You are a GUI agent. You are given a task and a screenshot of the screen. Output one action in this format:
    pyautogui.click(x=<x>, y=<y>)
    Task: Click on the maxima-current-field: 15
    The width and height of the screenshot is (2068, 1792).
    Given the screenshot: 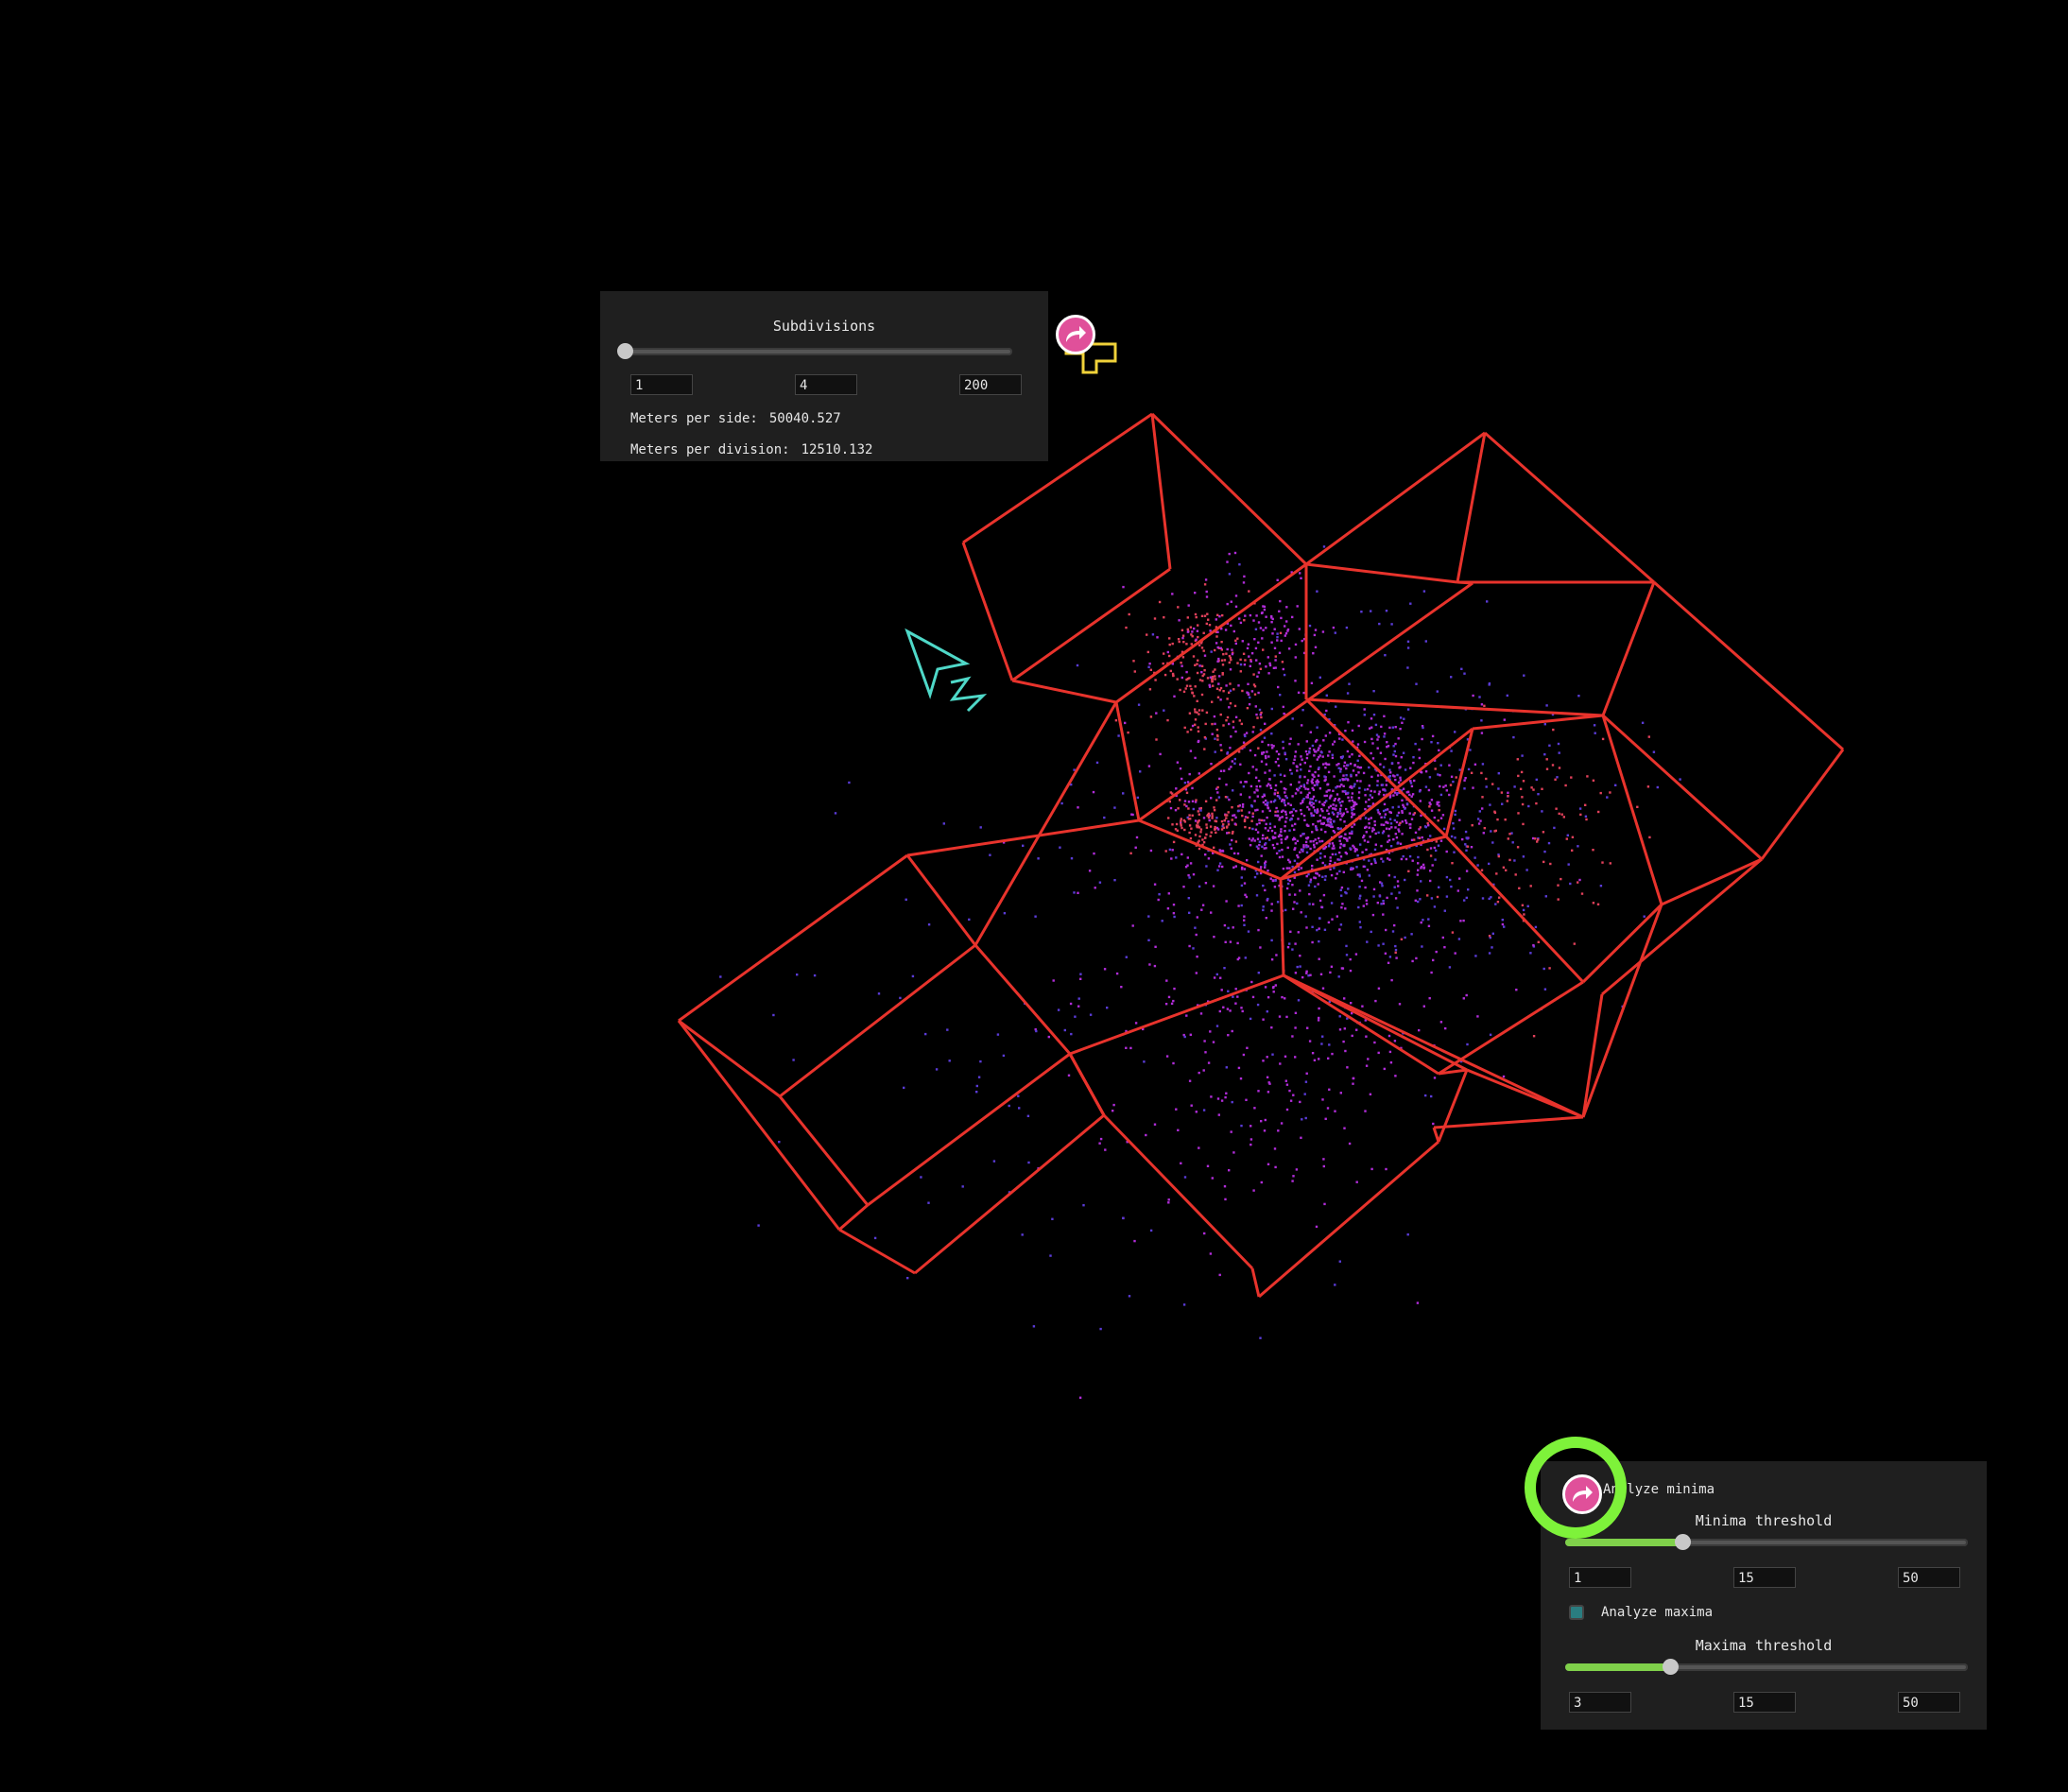 What is the action you would take?
    pyautogui.click(x=1764, y=1702)
    